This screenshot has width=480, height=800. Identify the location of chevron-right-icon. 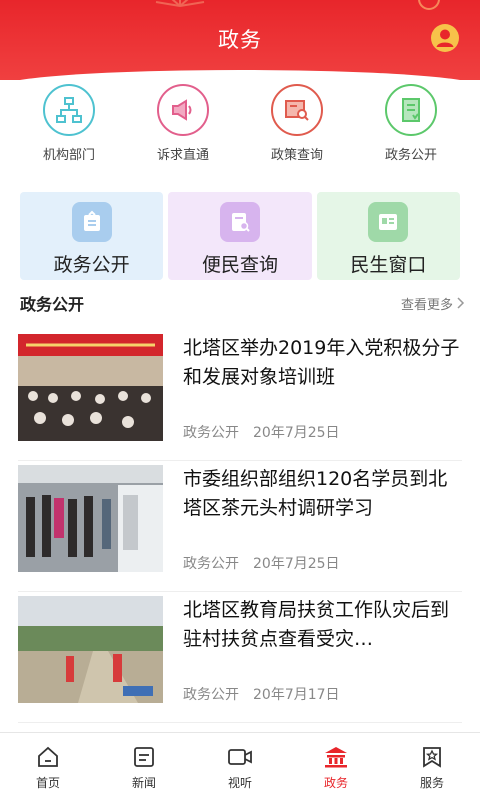
(461, 303).